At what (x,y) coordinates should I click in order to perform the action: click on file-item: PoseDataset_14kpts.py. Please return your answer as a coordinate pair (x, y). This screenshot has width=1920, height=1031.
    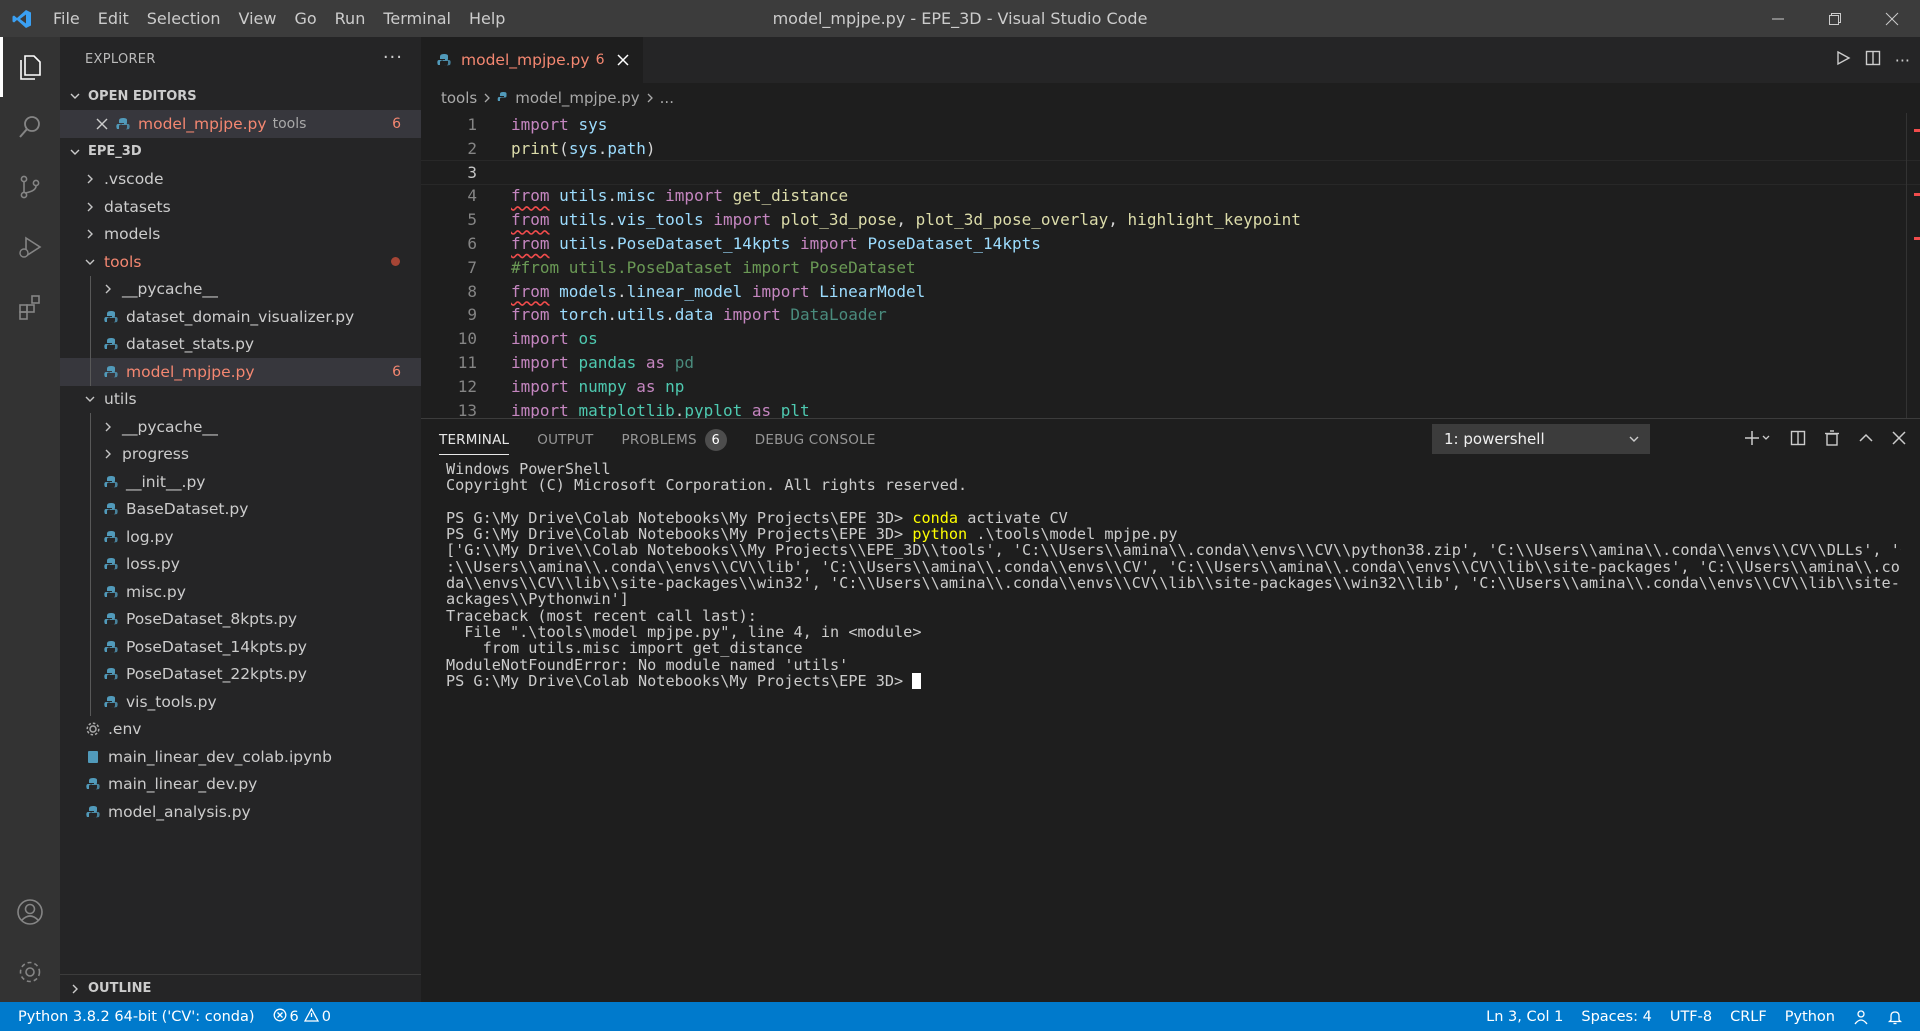
    Looking at the image, I should click on (240, 647).